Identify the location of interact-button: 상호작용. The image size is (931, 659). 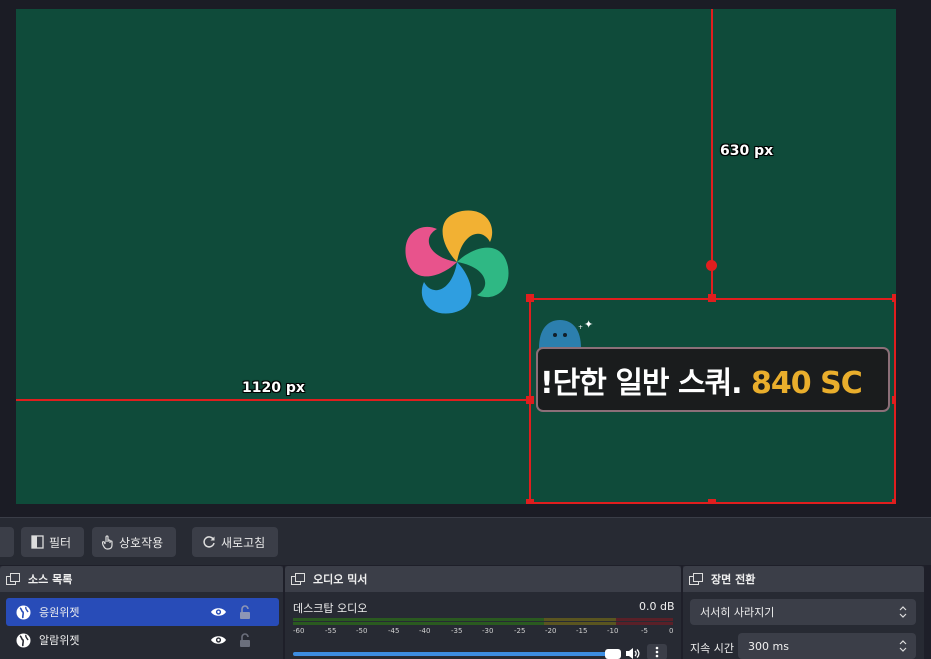
(134, 542).